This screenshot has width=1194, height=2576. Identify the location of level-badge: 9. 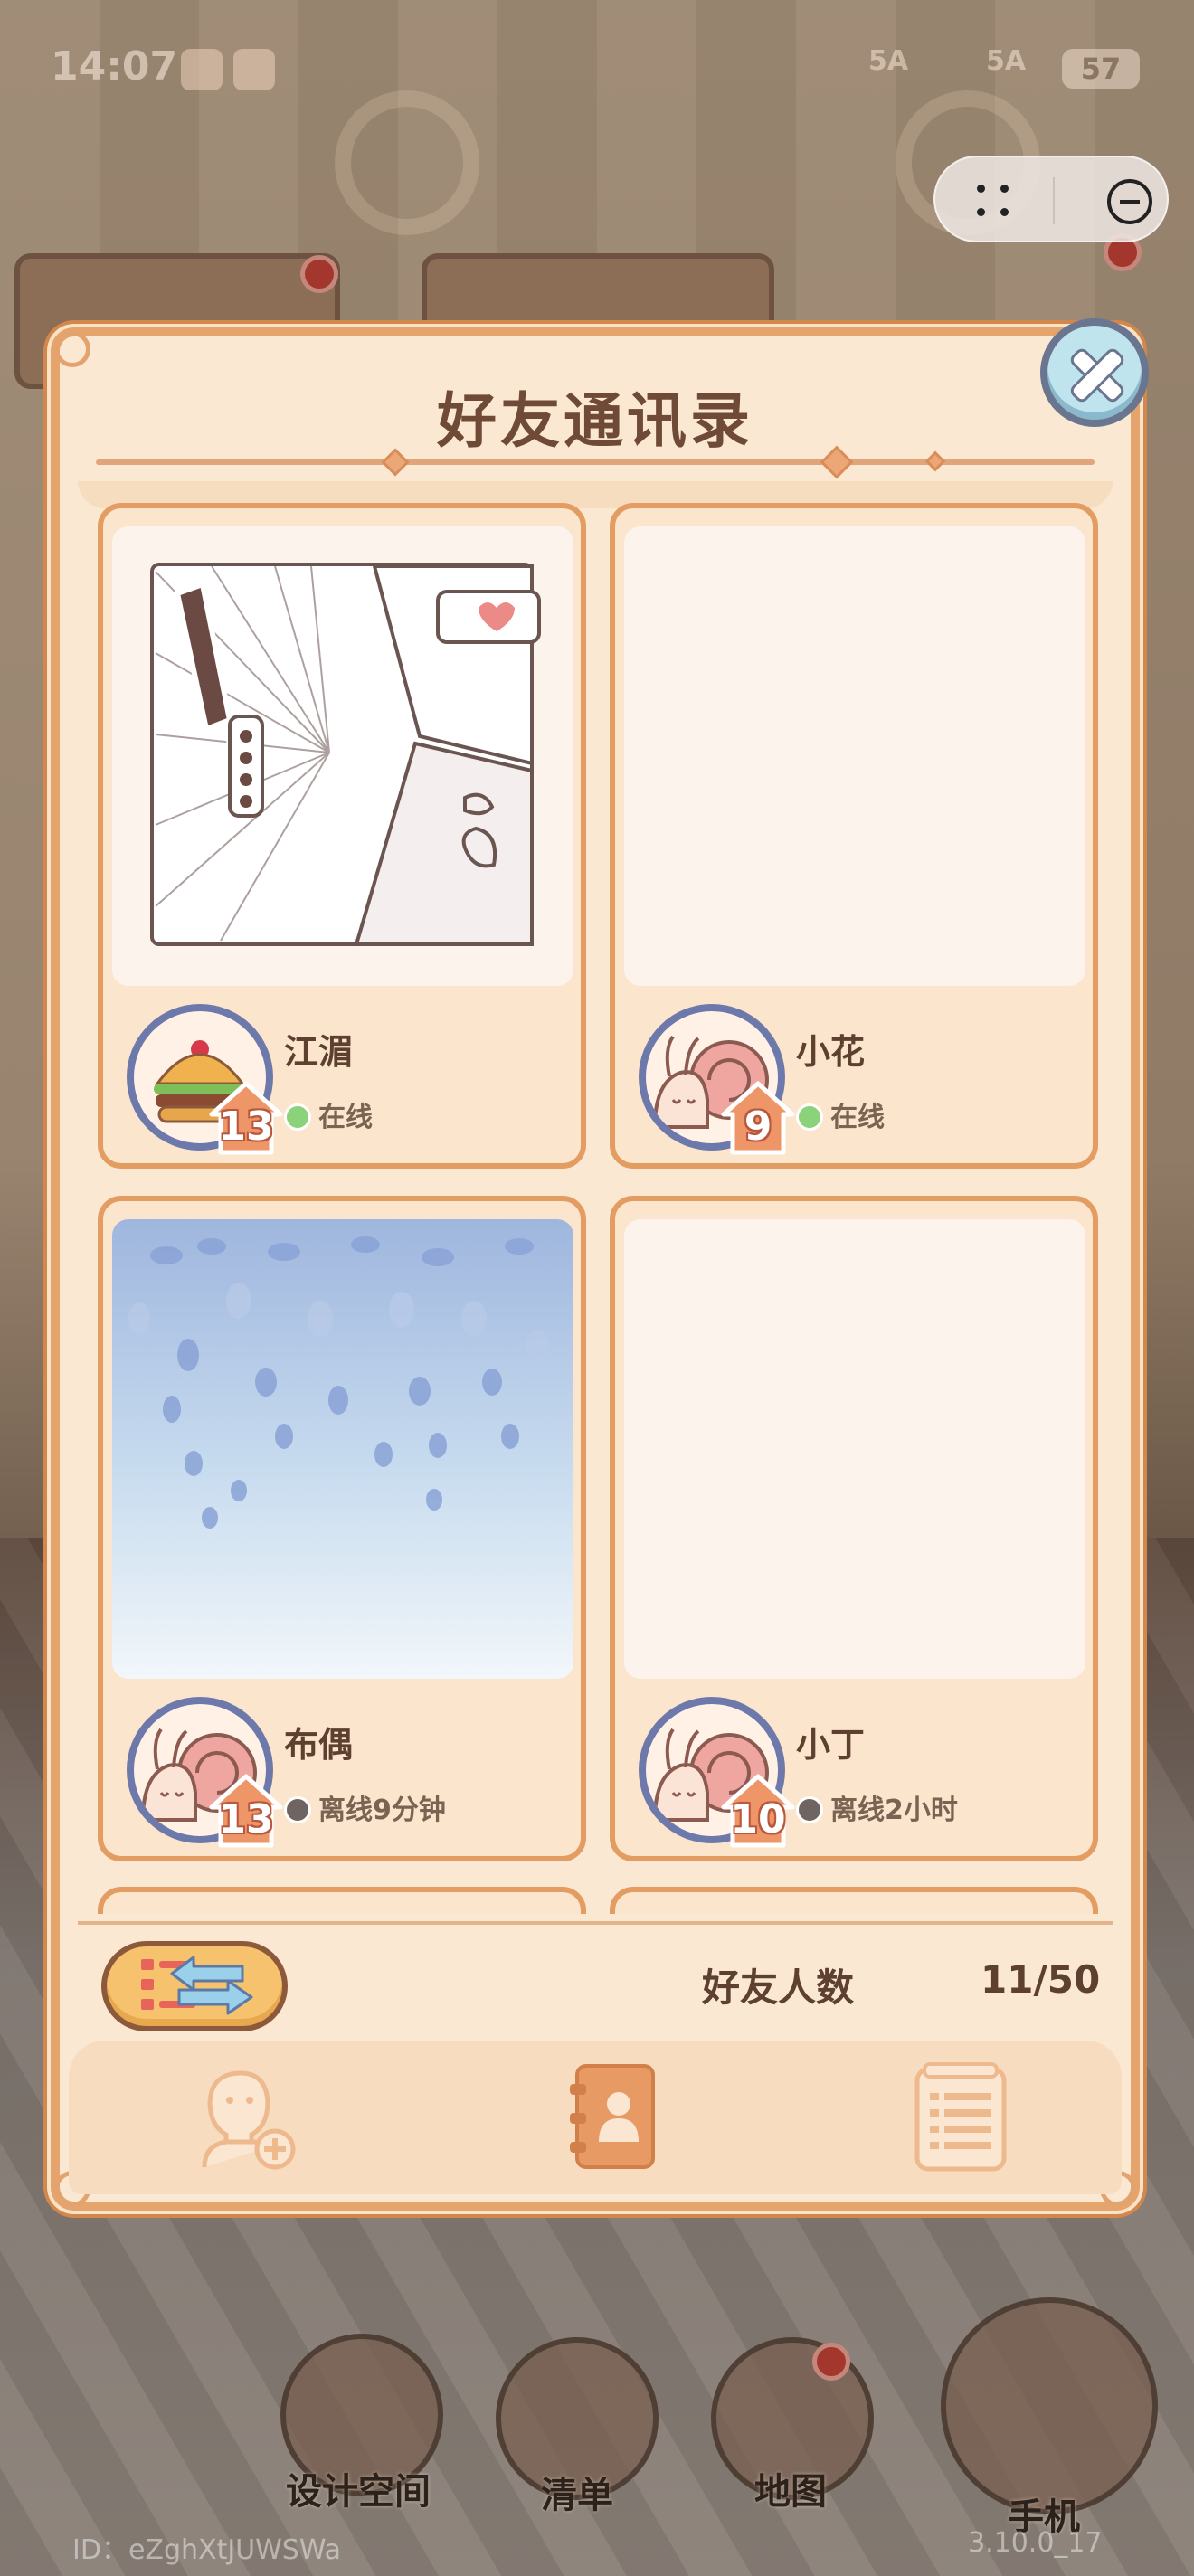
(758, 1118).